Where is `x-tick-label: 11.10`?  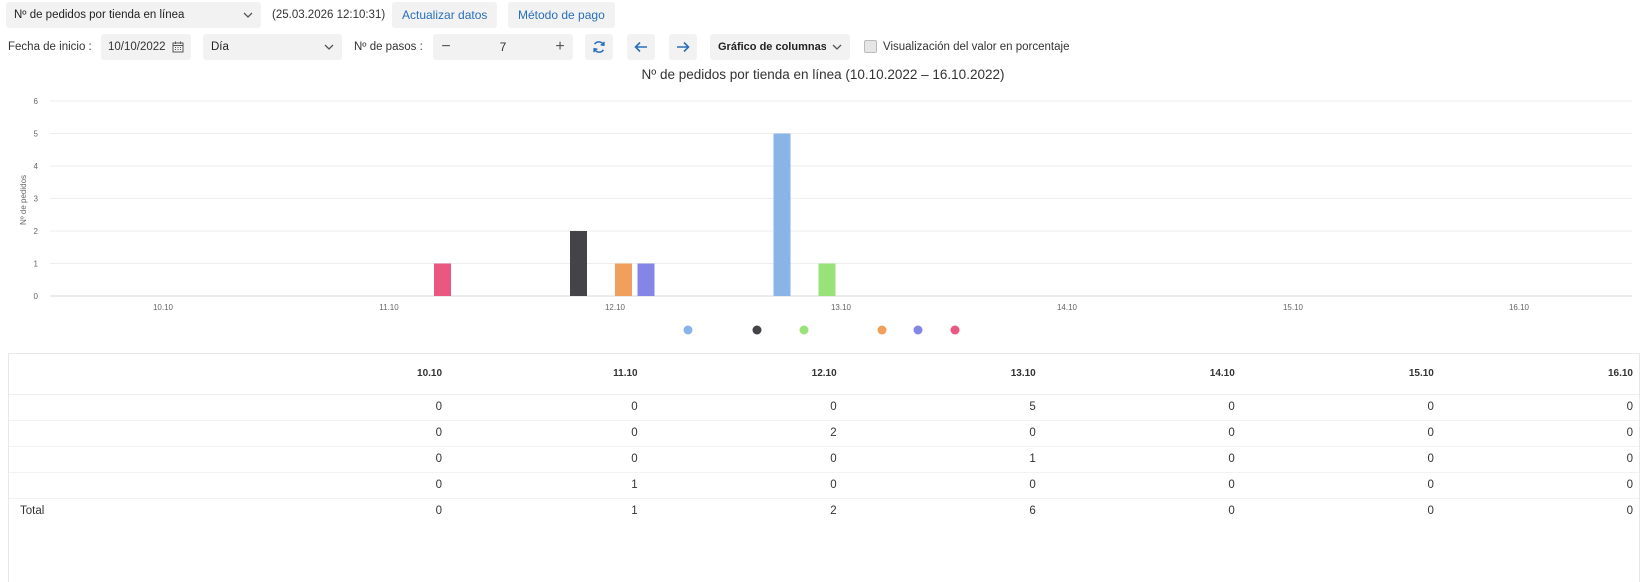 x-tick-label: 11.10 is located at coordinates (389, 307).